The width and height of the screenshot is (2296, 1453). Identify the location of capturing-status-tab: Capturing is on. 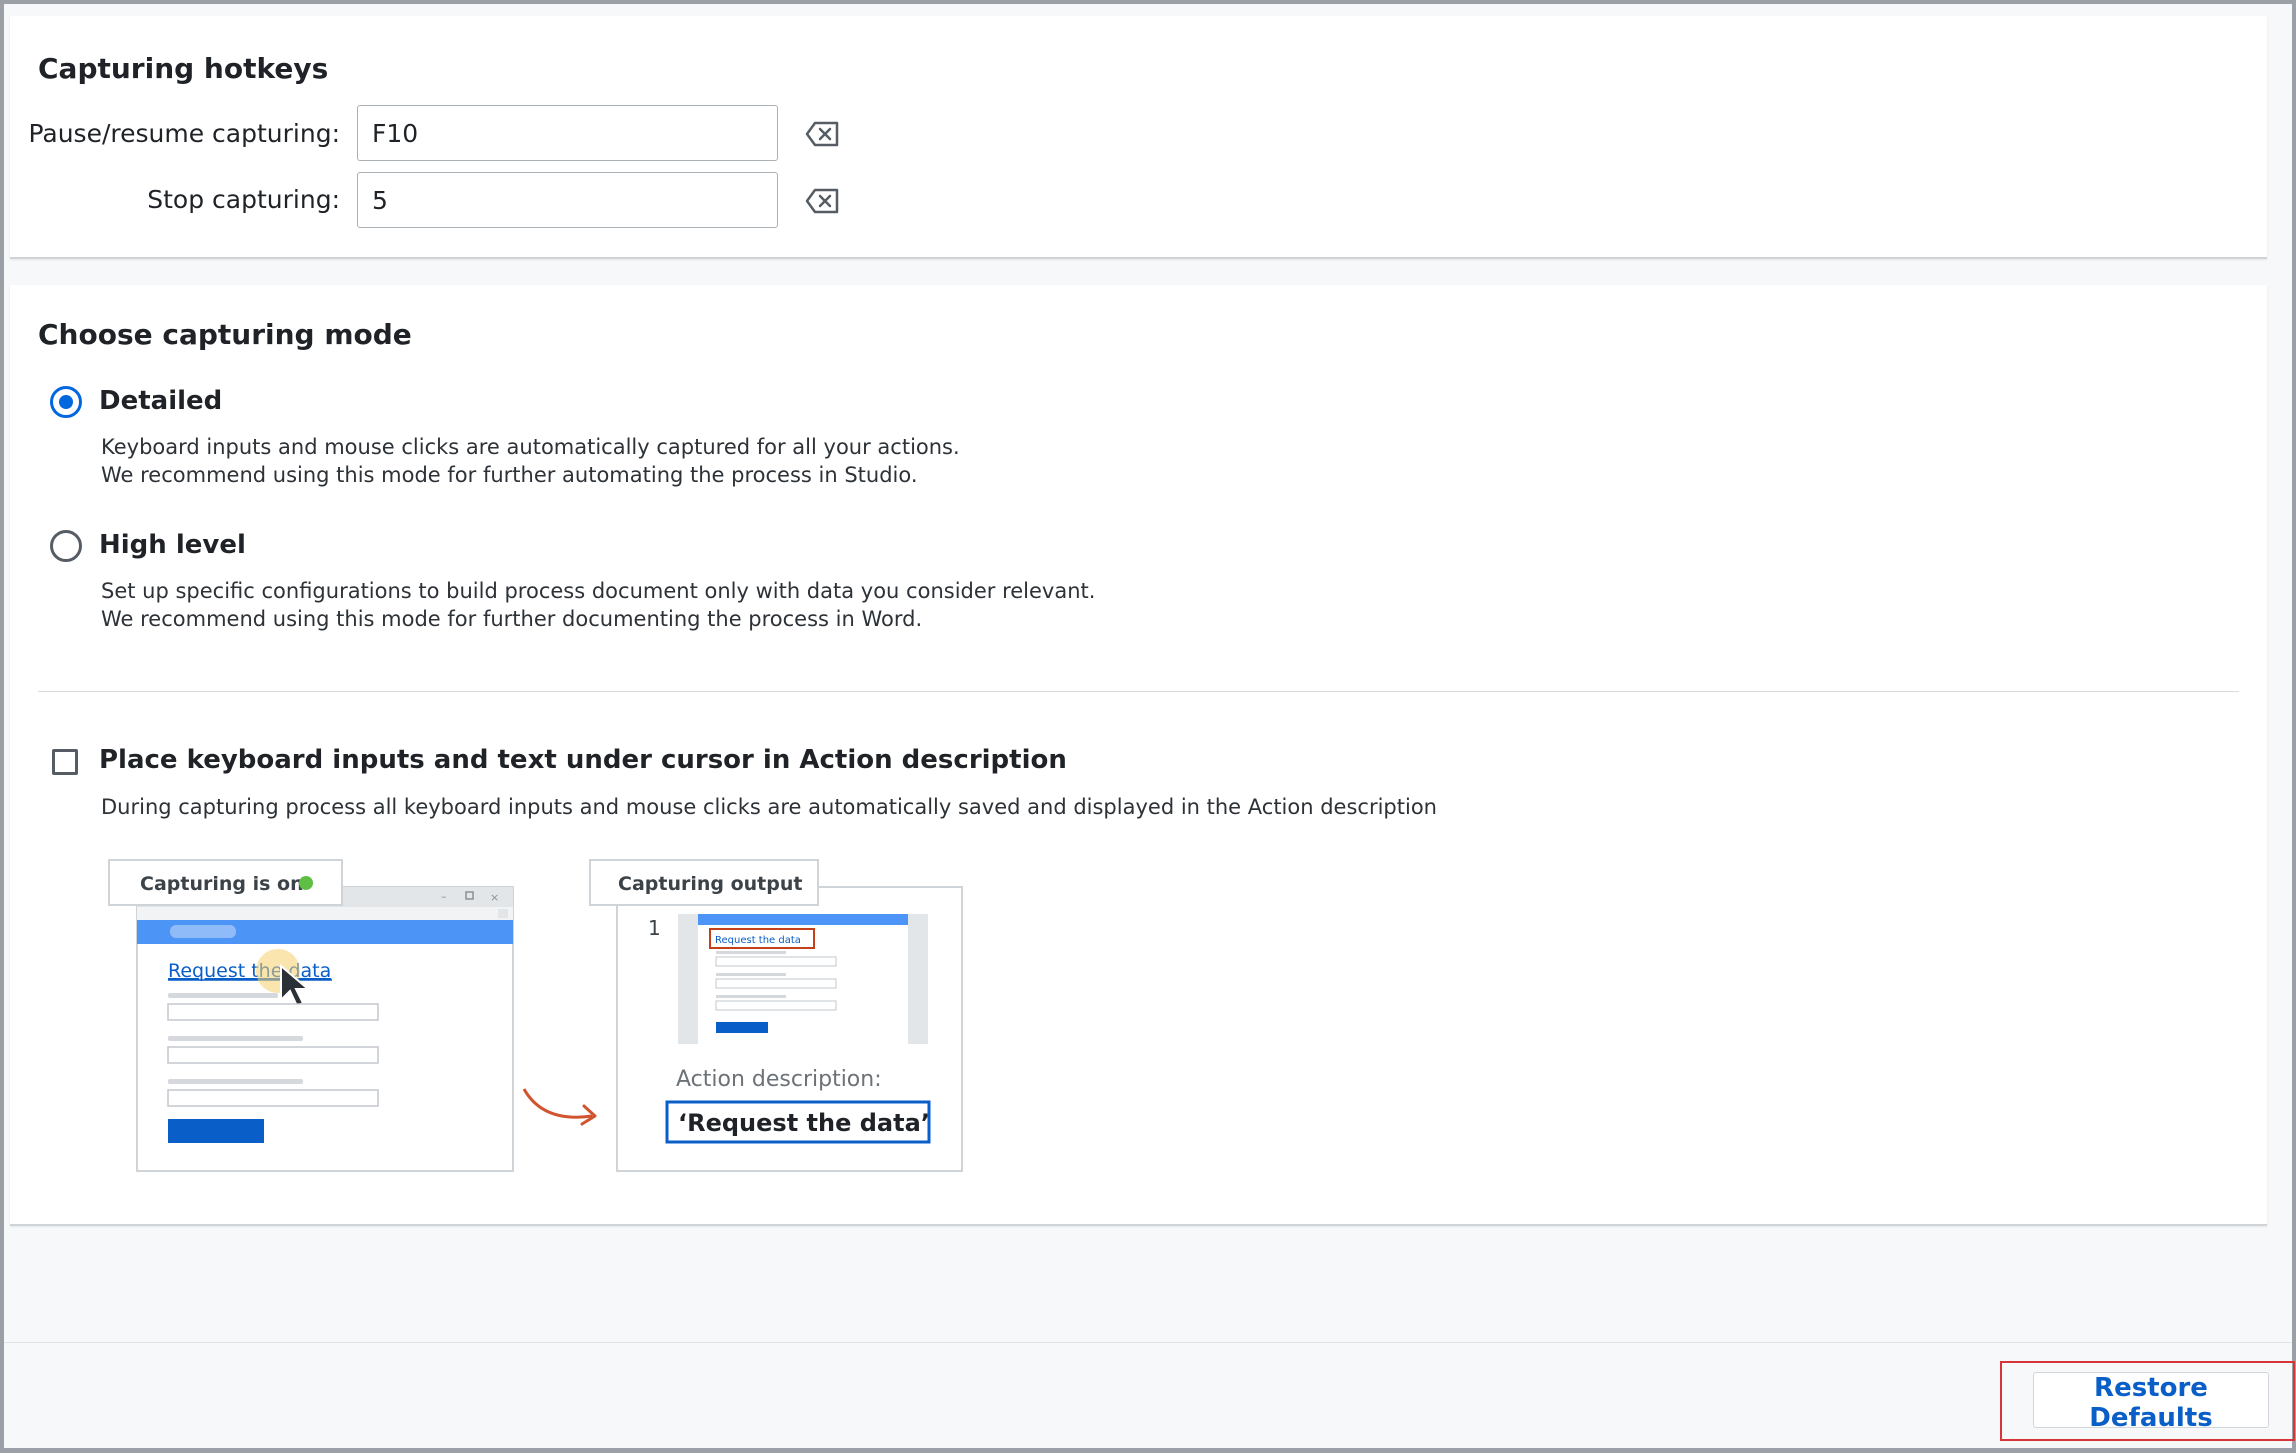
(225, 882).